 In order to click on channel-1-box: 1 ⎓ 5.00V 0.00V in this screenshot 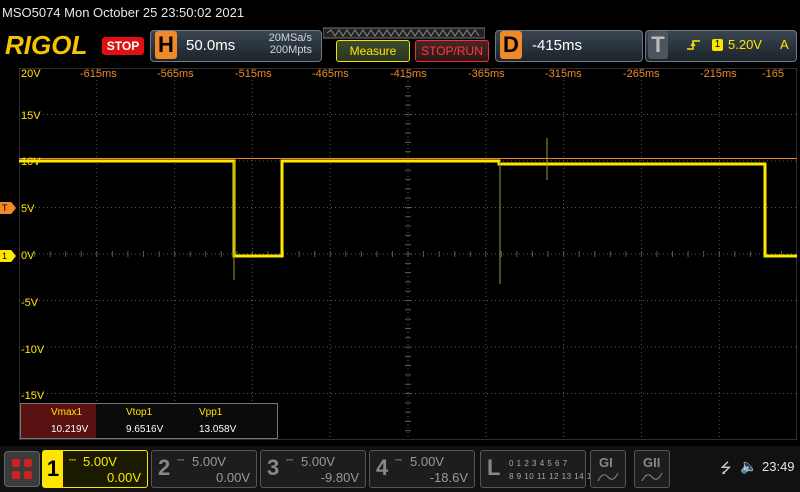, I will do `click(95, 469)`.